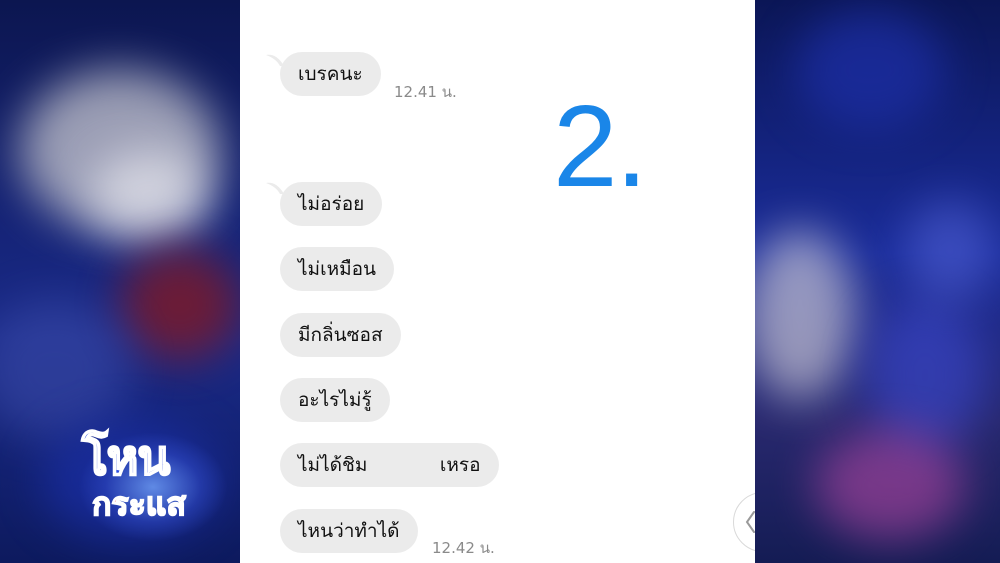 The height and width of the screenshot is (563, 1000). I want to click on logo-text-top: โหน, so click(126, 458).